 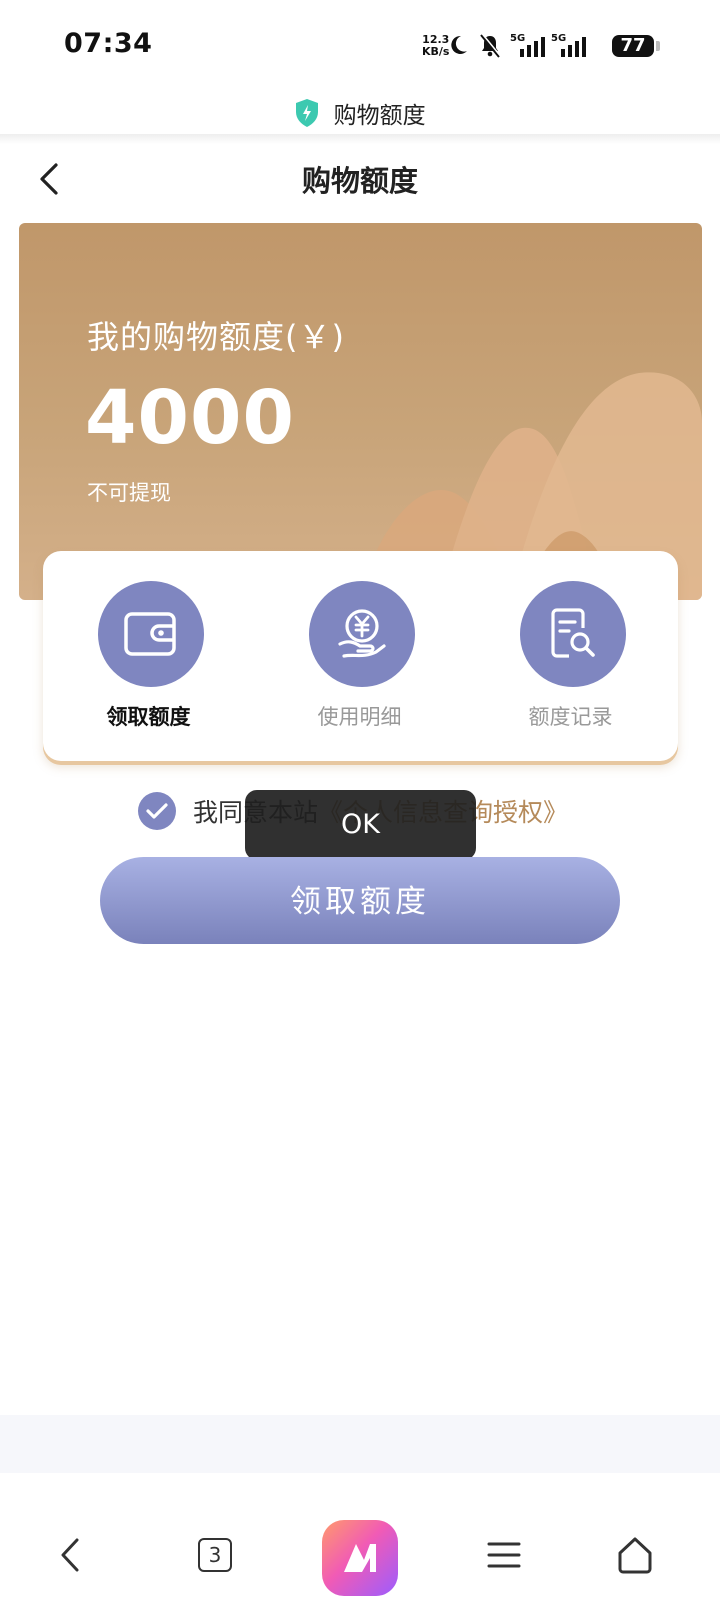 What do you see at coordinates (379, 116) in the screenshot?
I see `site-title: 购物额度` at bounding box center [379, 116].